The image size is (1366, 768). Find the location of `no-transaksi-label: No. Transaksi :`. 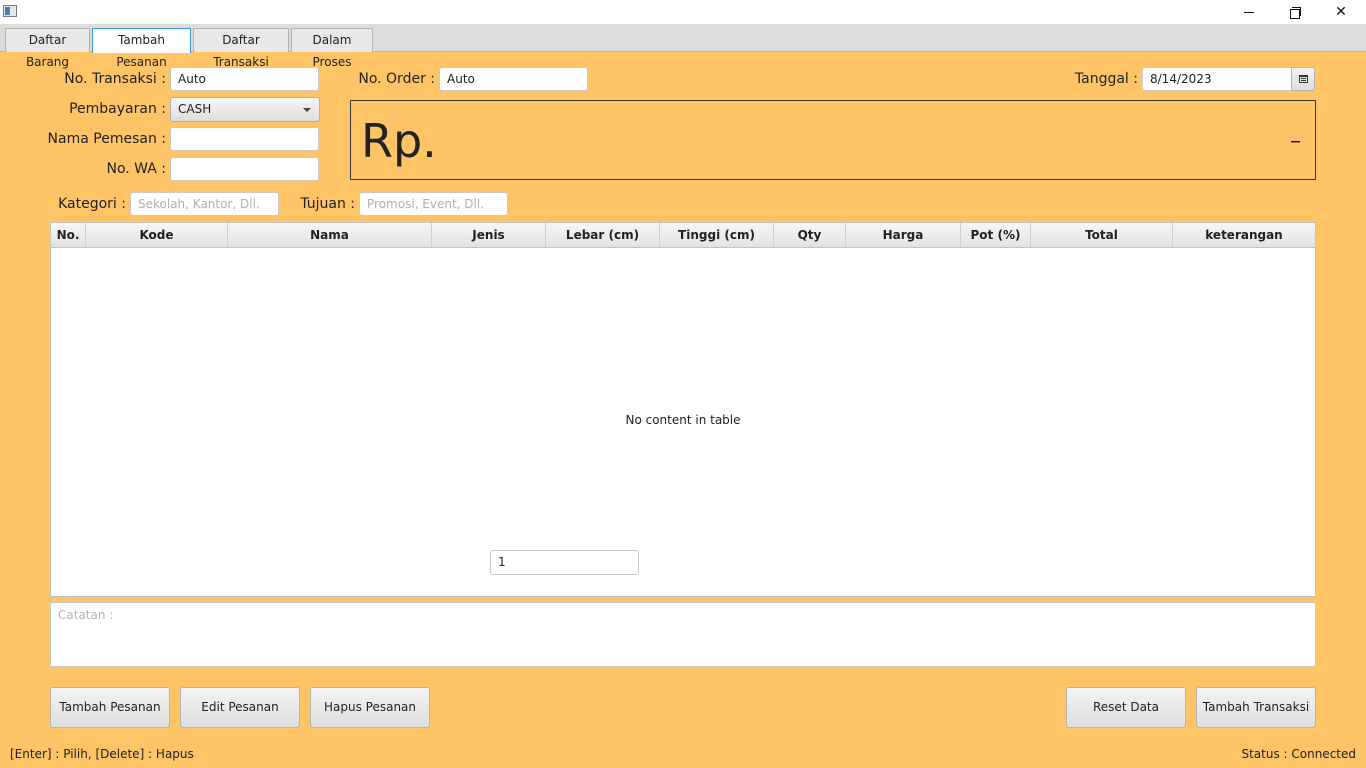

no-transaksi-label: No. Transaksi : is located at coordinates (115, 79).